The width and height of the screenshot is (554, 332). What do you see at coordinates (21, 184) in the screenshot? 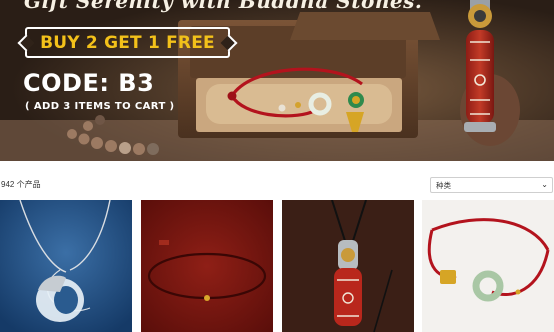
I see `product-count: 942 个产品` at bounding box center [21, 184].